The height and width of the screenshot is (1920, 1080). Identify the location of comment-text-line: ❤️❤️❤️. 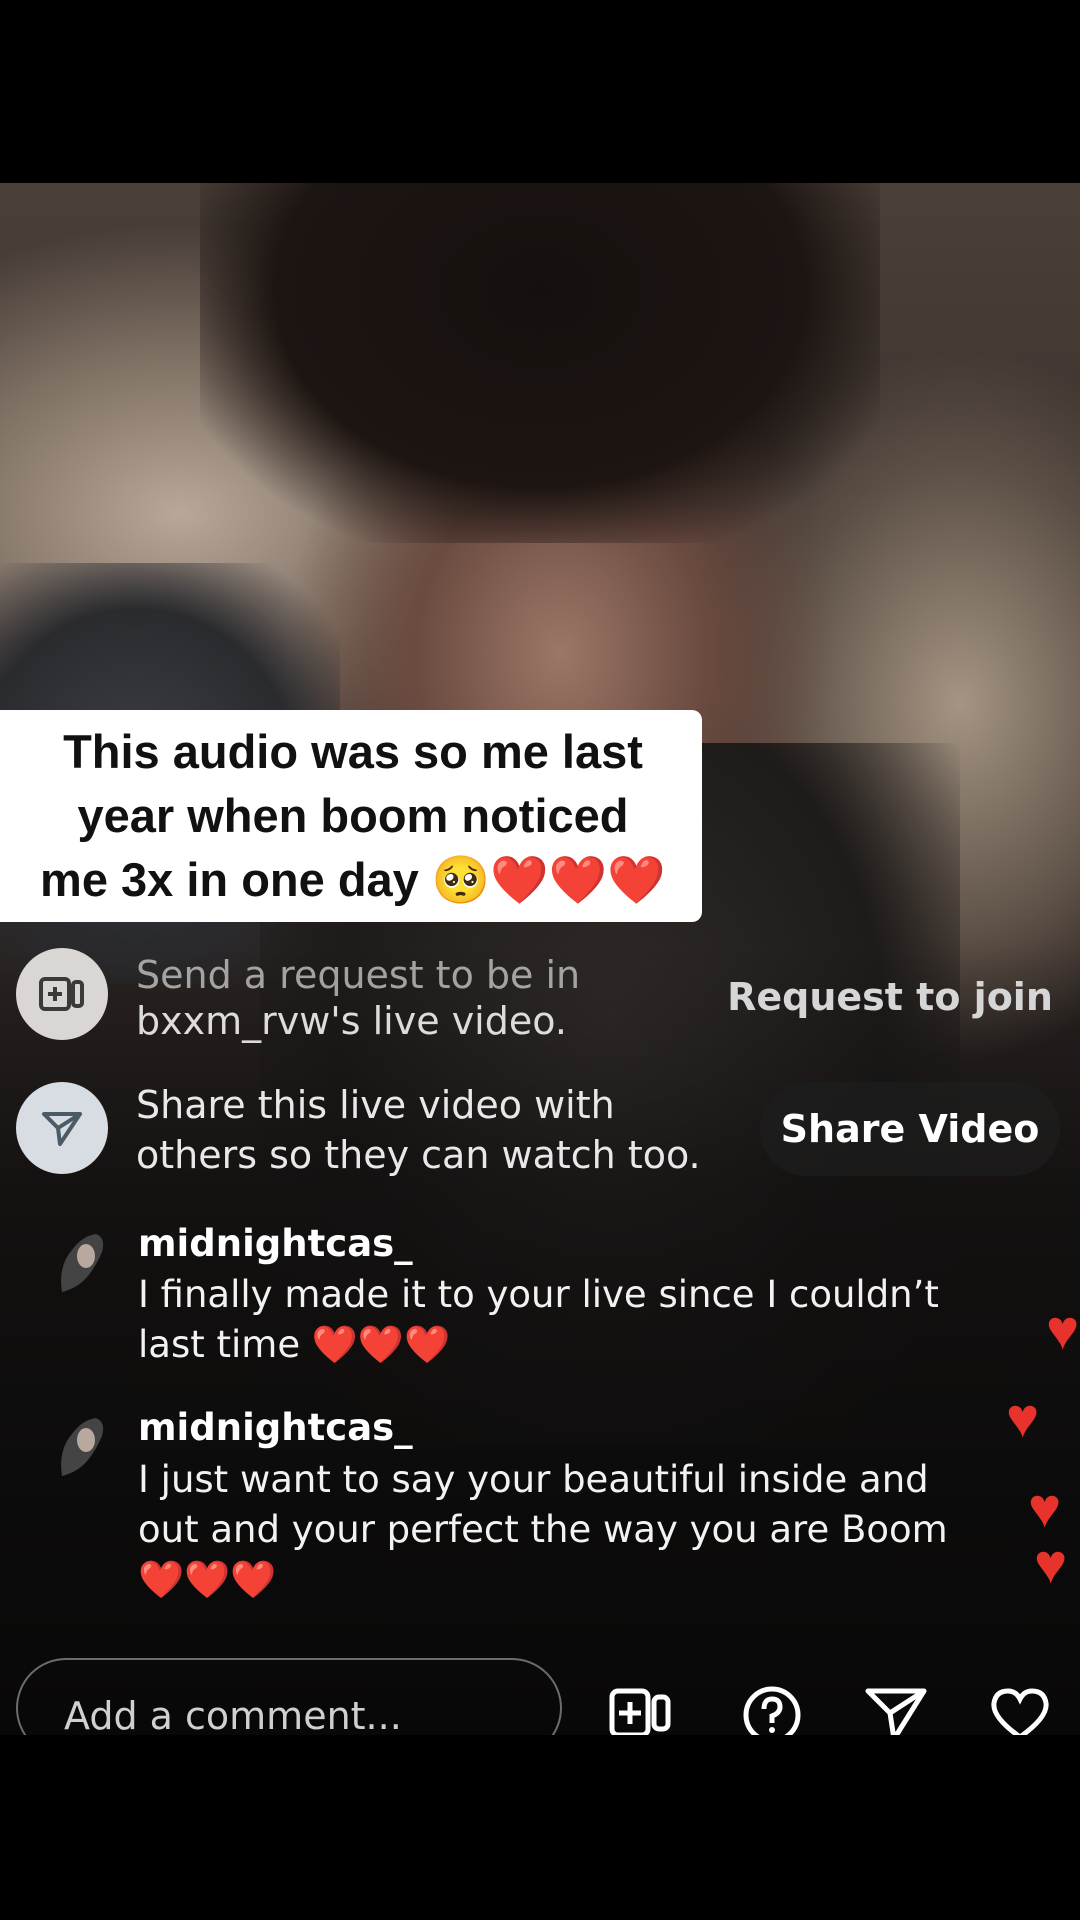
(207, 1579).